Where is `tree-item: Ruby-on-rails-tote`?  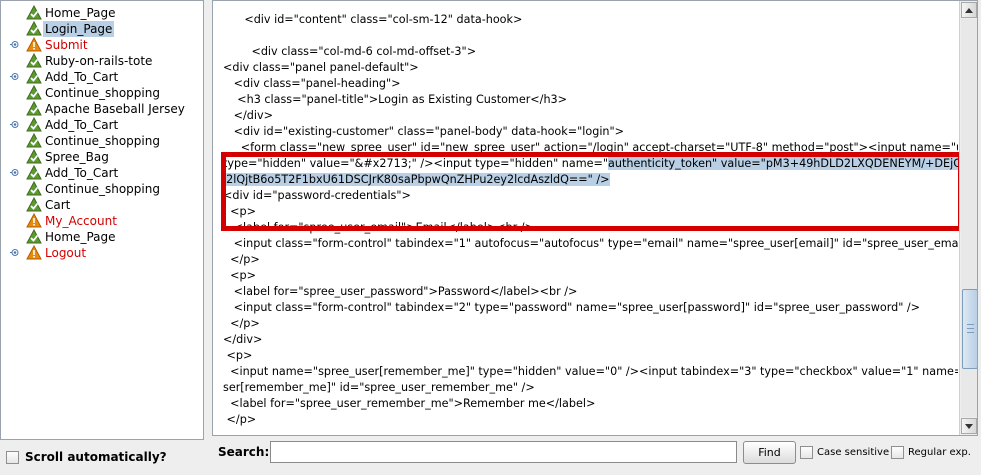 tree-item: Ruby-on-rails-tote is located at coordinates (101, 60).